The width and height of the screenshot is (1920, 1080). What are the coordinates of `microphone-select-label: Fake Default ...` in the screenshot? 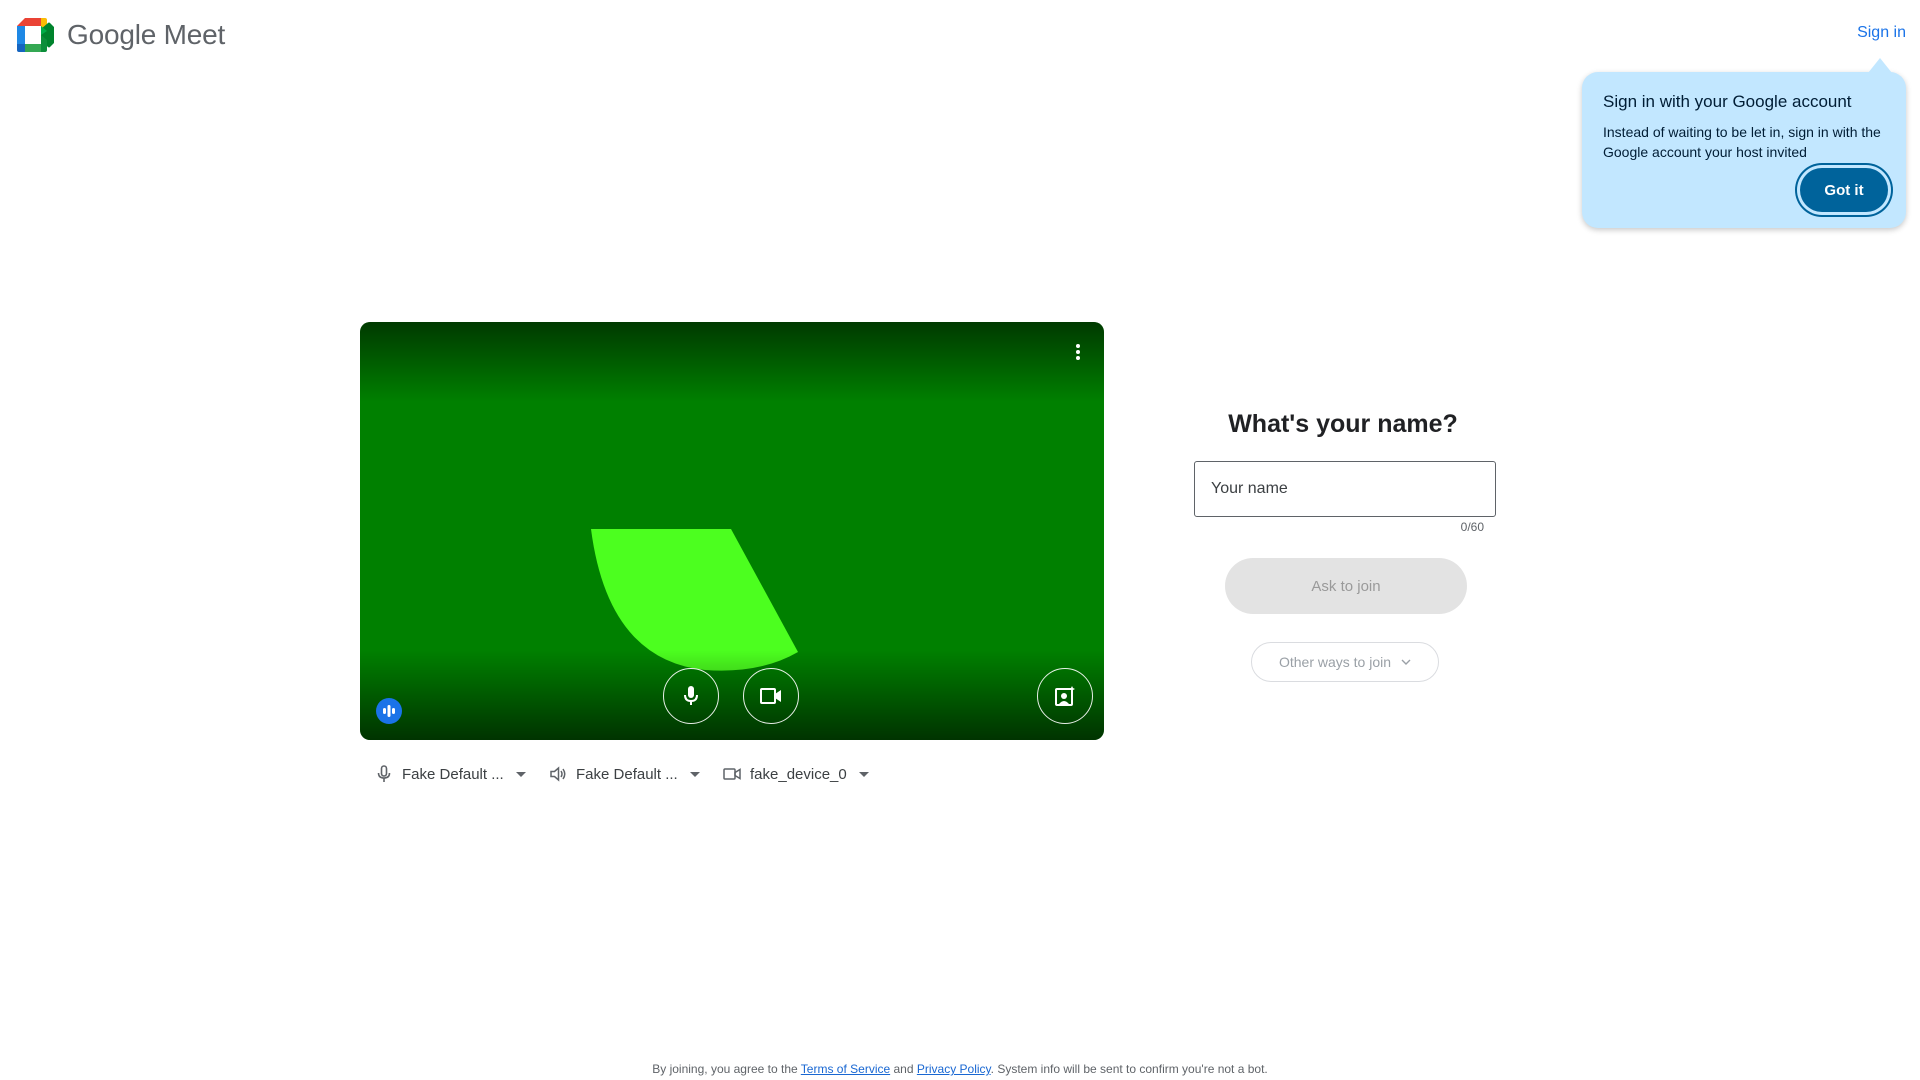 It's located at (453, 774).